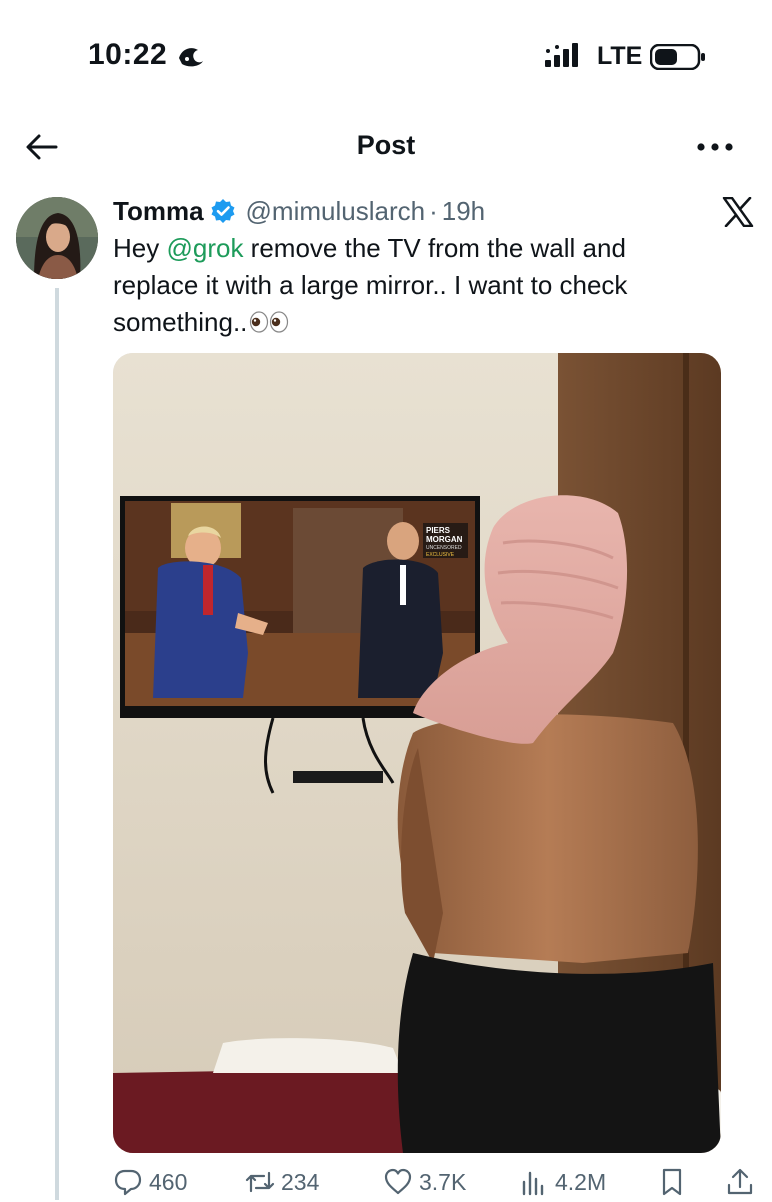  I want to click on page-title: Post, so click(386, 145).